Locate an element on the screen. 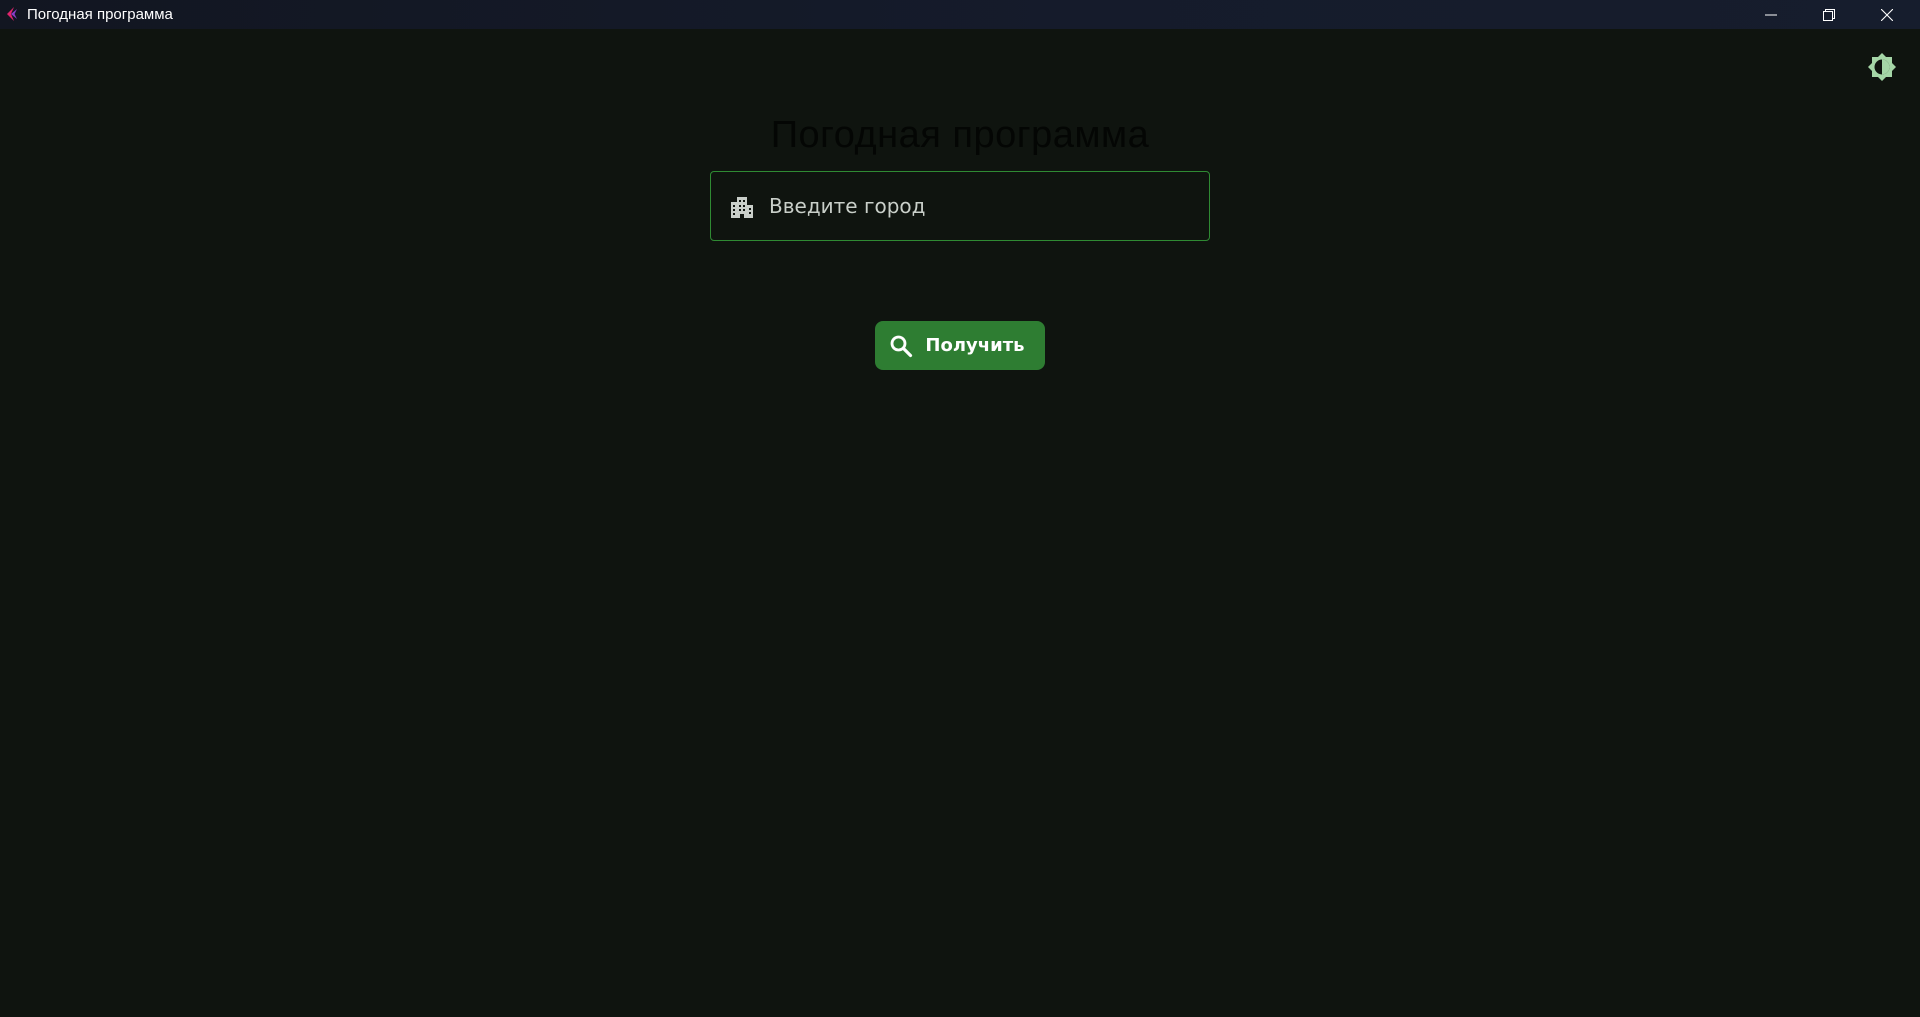 This screenshot has height=1017, width=1920. minimize-icon is located at coordinates (1771, 14).